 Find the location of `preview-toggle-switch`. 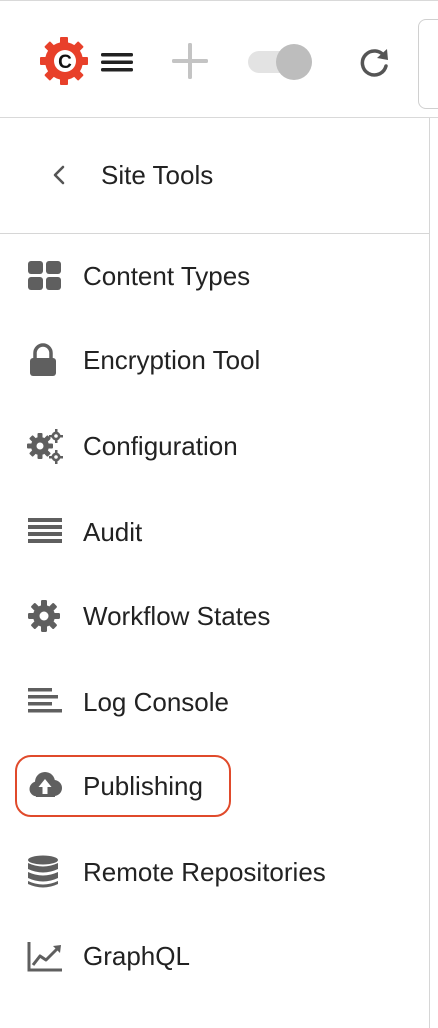

preview-toggle-switch is located at coordinates (281, 62).